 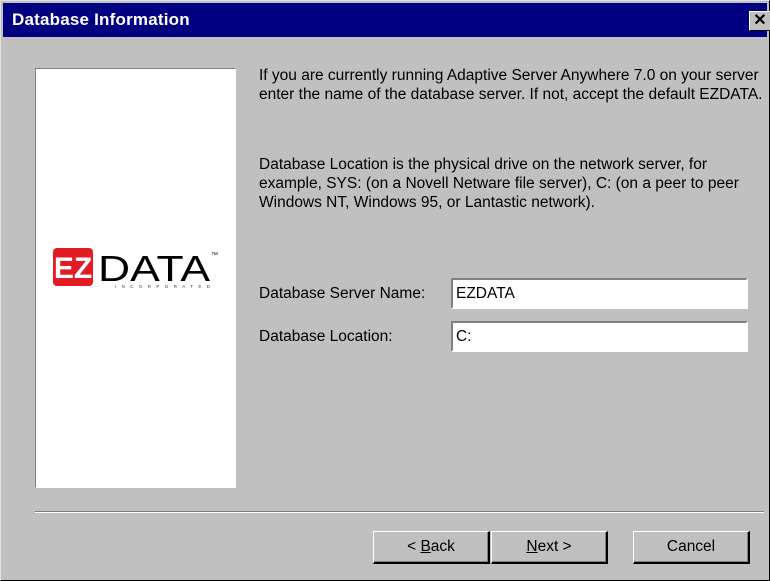 I want to click on next-button: Next >, so click(x=549, y=547).